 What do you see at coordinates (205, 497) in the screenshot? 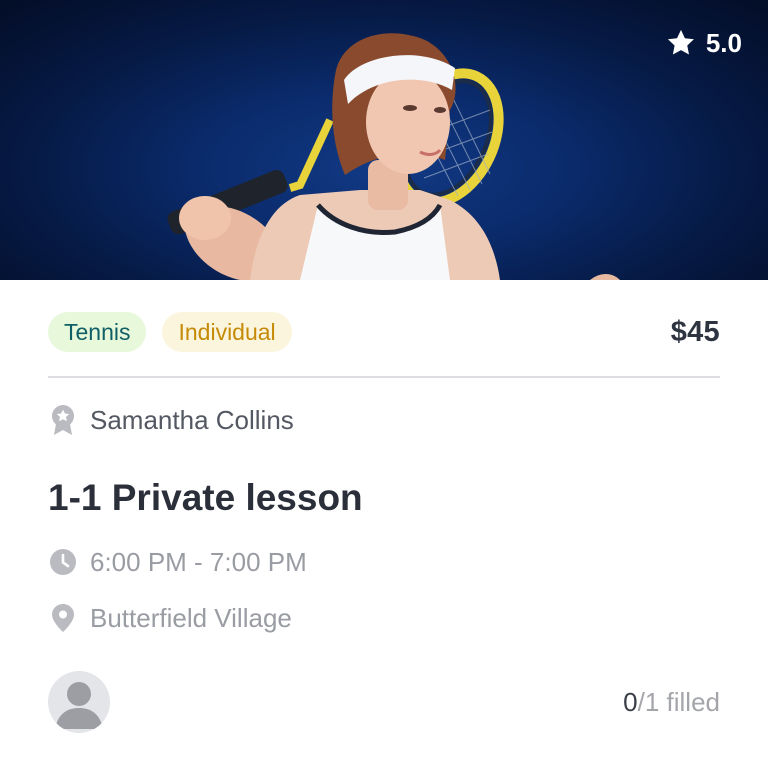
I see `lesson-title: 1-1 Private lesson` at bounding box center [205, 497].